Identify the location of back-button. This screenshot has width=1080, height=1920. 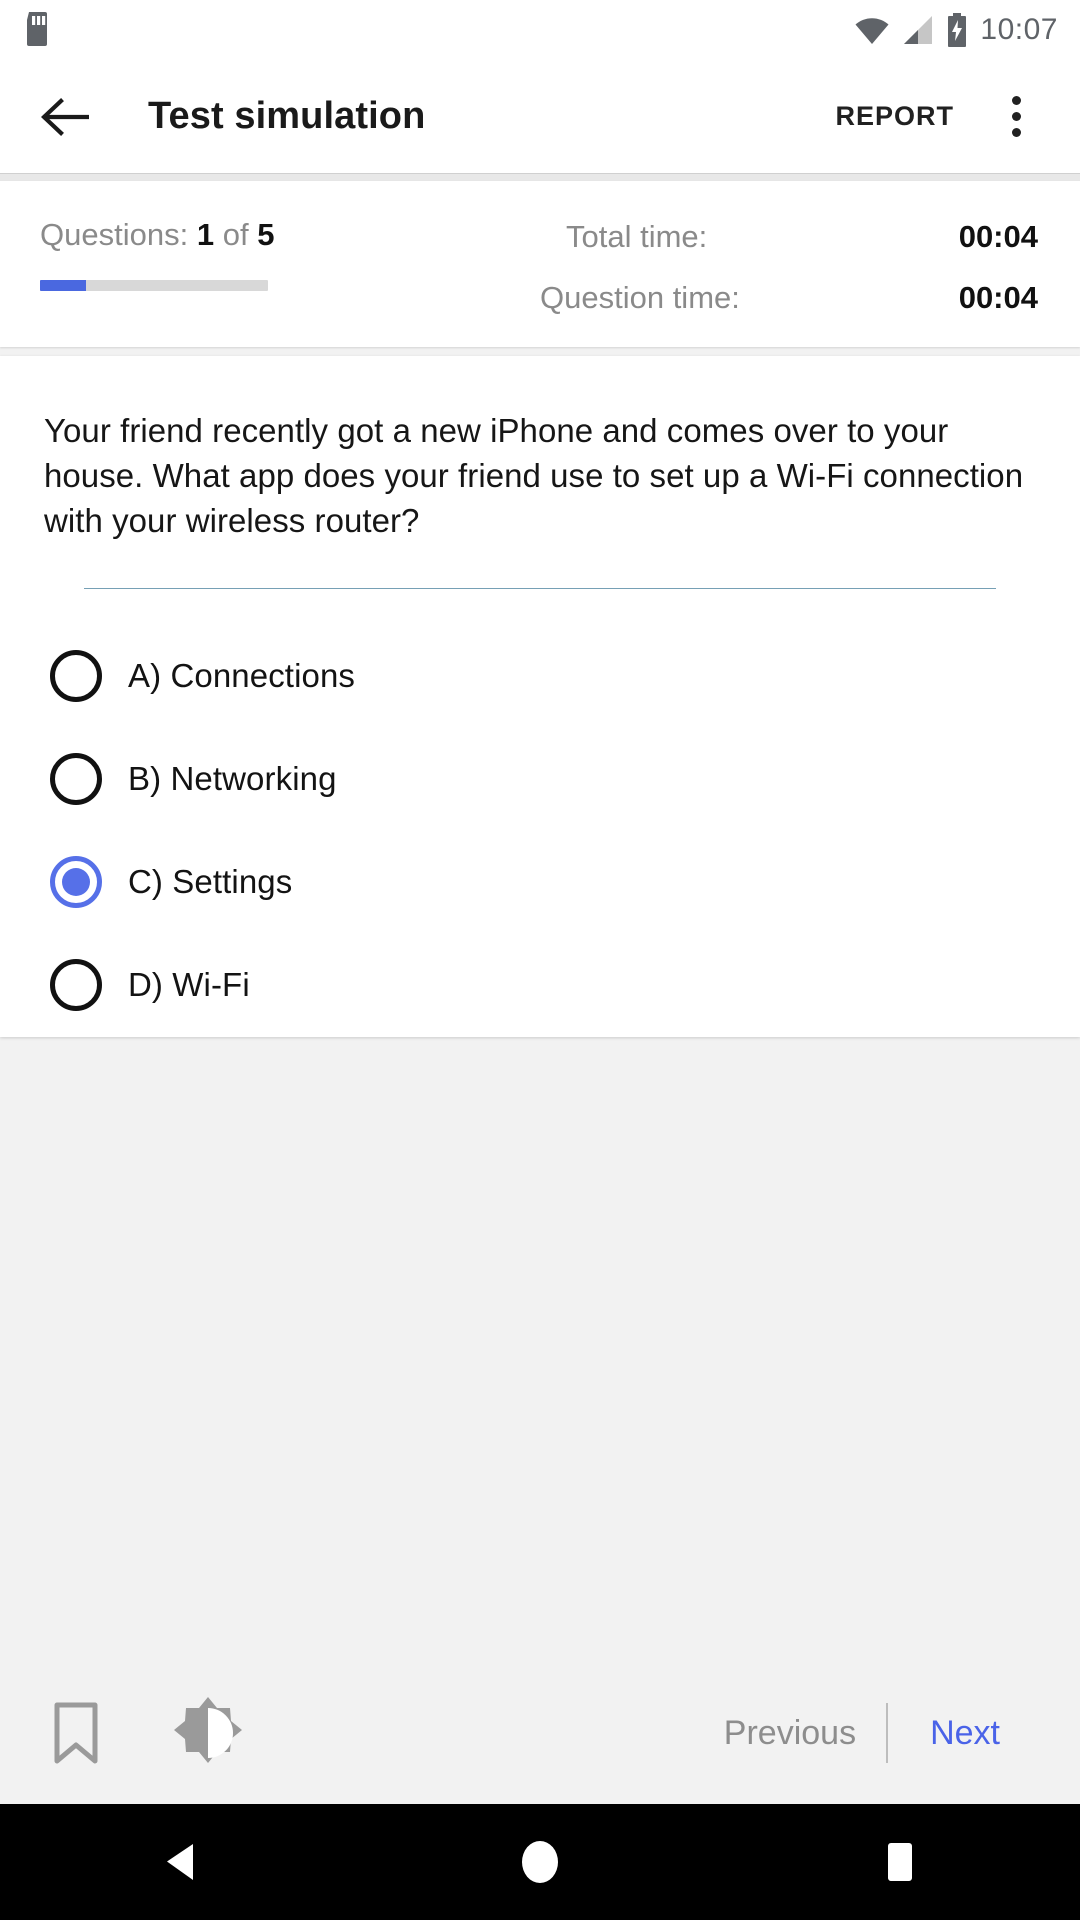
(65, 117).